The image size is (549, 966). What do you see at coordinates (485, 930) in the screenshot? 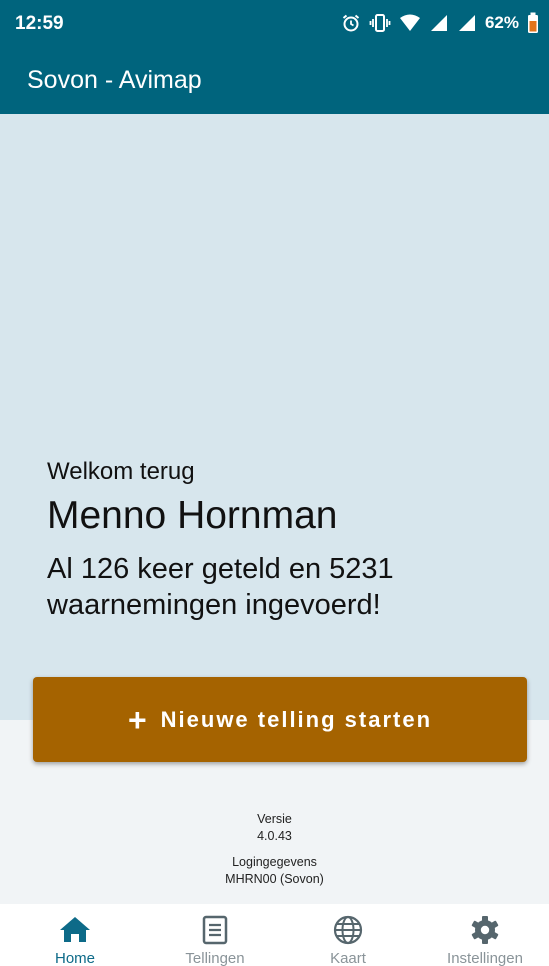
I see `gear-icon` at bounding box center [485, 930].